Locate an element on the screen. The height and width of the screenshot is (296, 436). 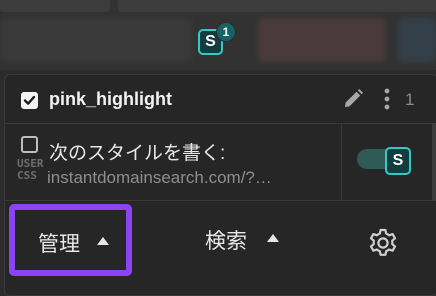
manage-button: 管理 is located at coordinates (70, 240).